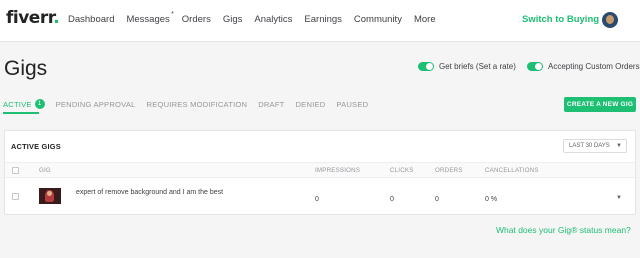 The height and width of the screenshot is (258, 640). Describe the element at coordinates (610, 20) in the screenshot. I see `user-avatar` at that location.